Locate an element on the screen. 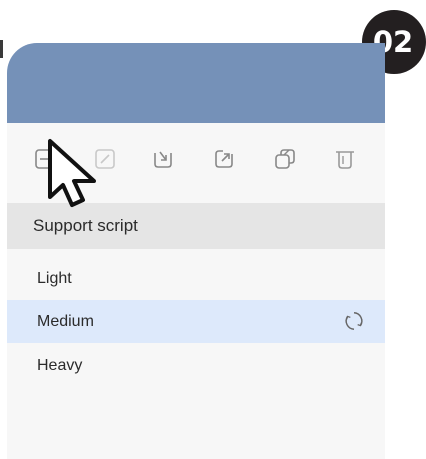  section-title: Support script is located at coordinates (85, 225).